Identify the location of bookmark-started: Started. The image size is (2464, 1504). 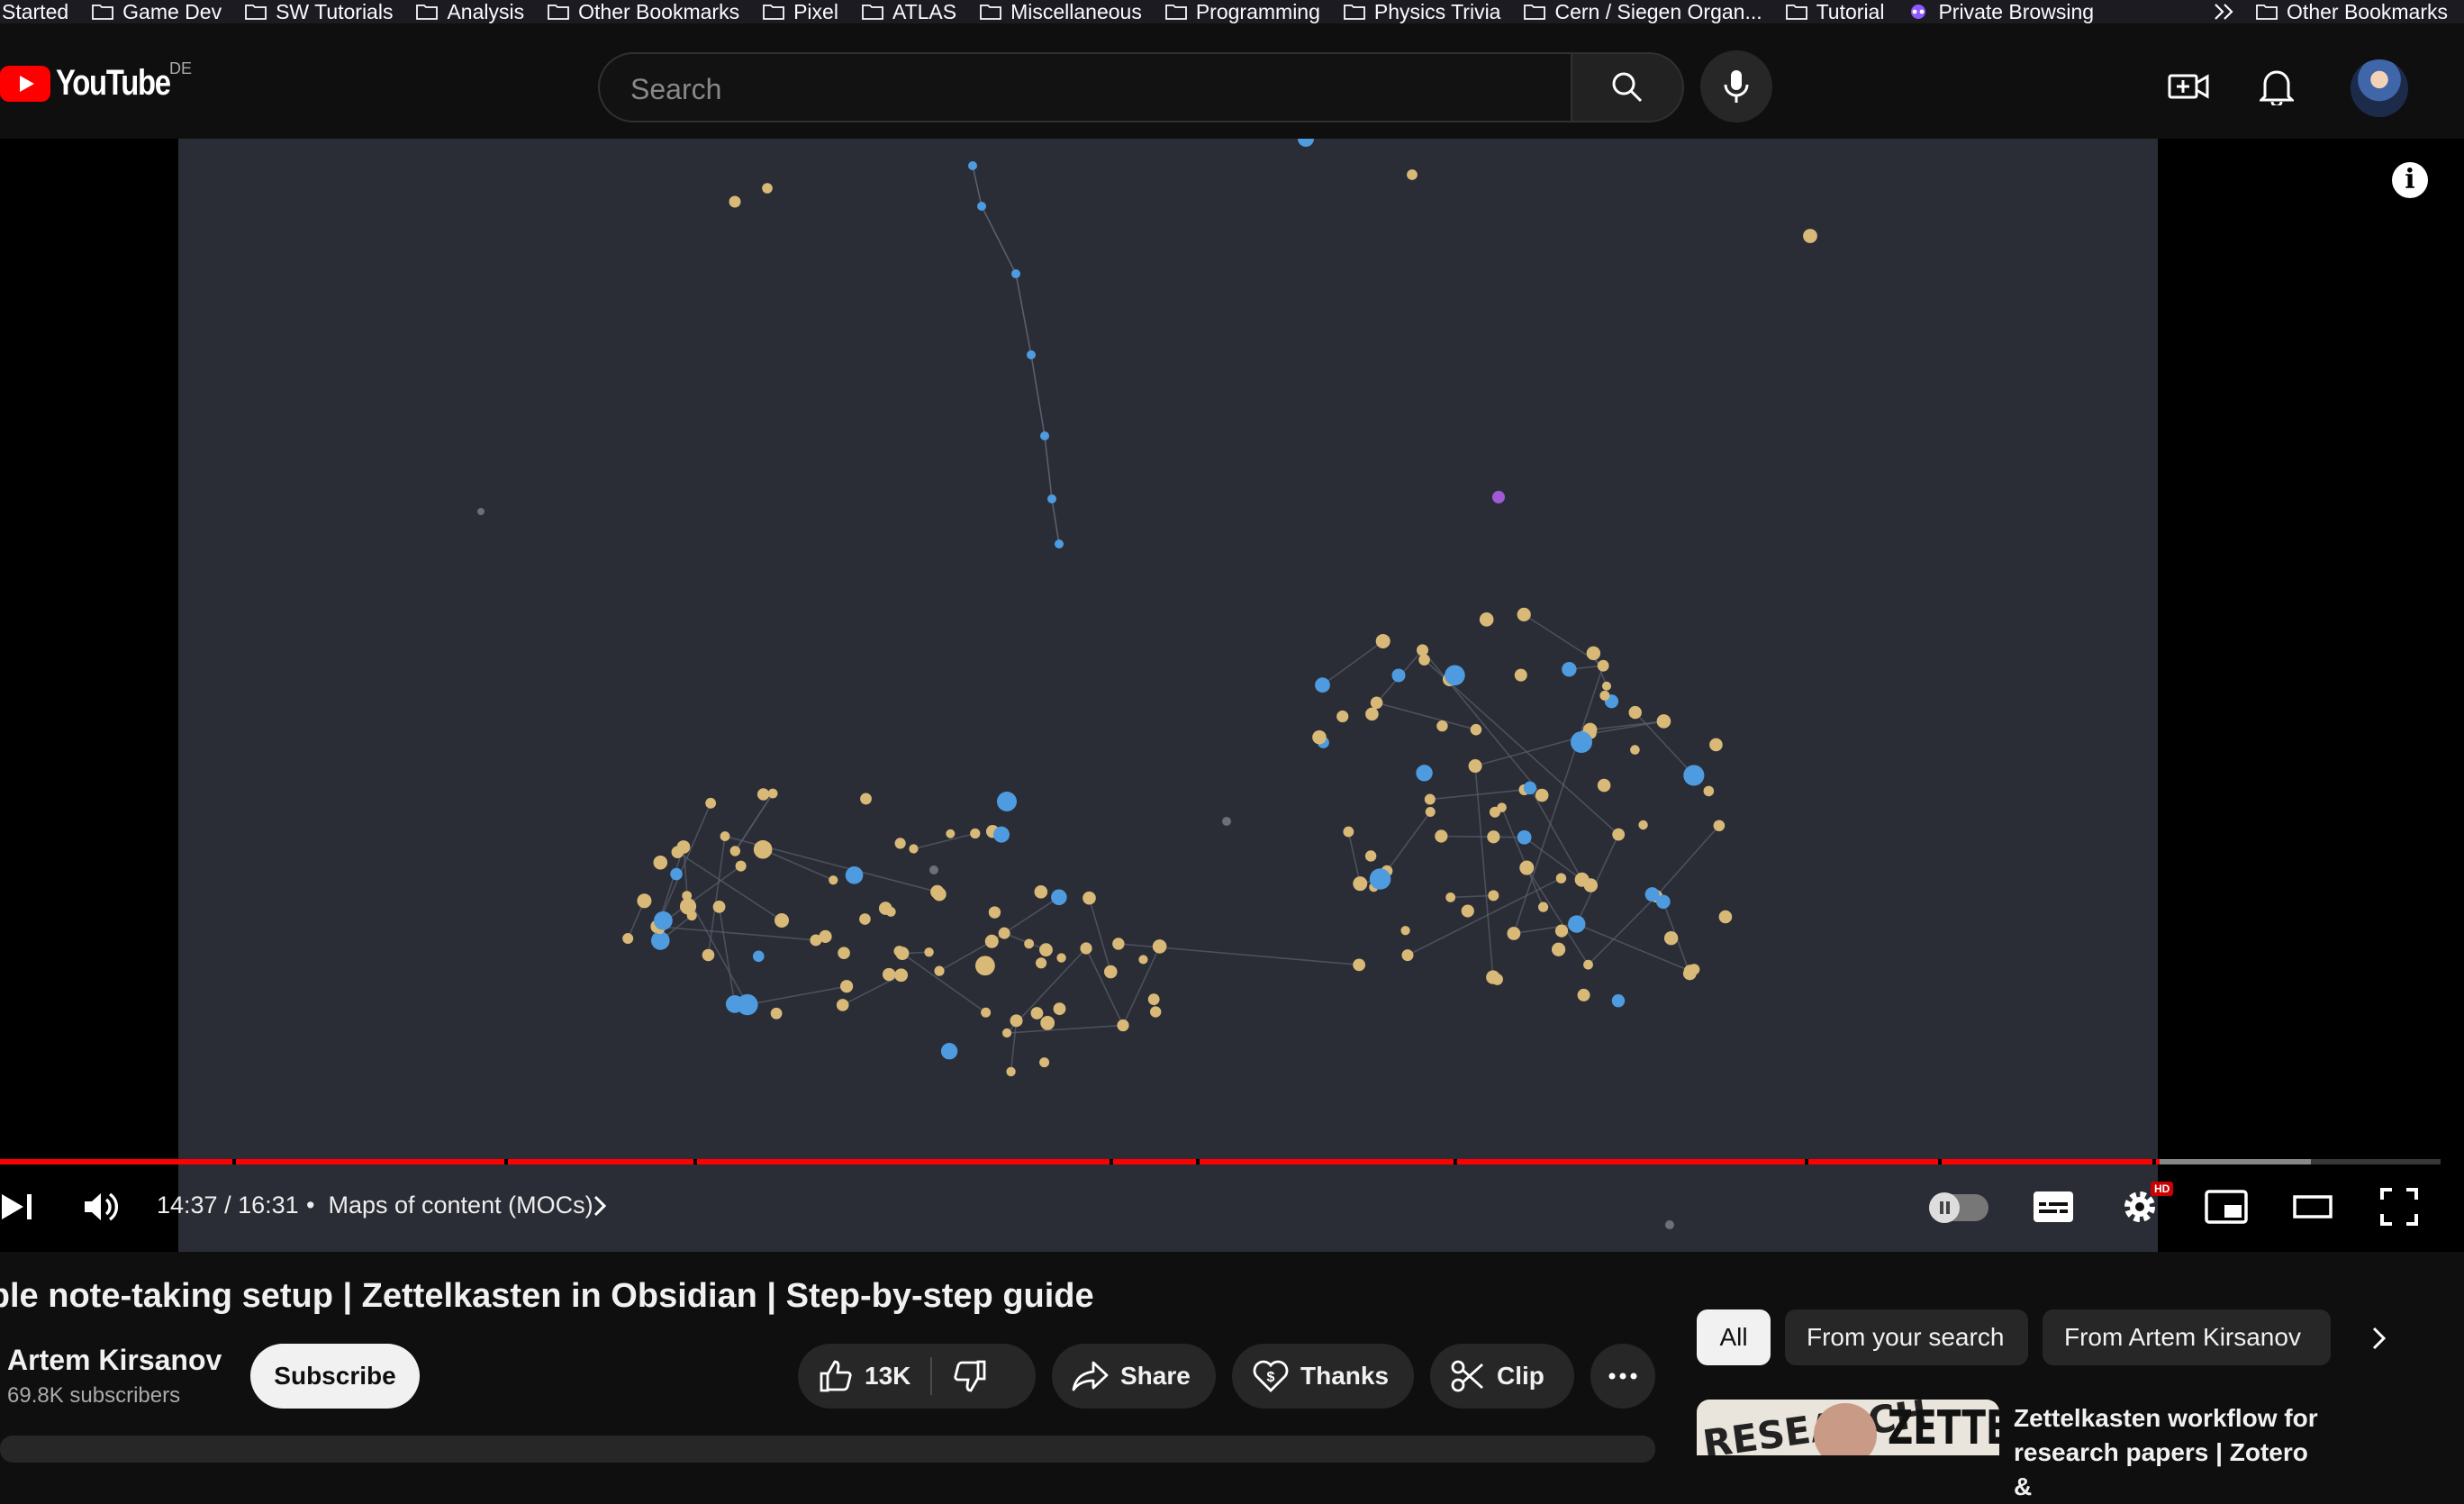
(35, 11).